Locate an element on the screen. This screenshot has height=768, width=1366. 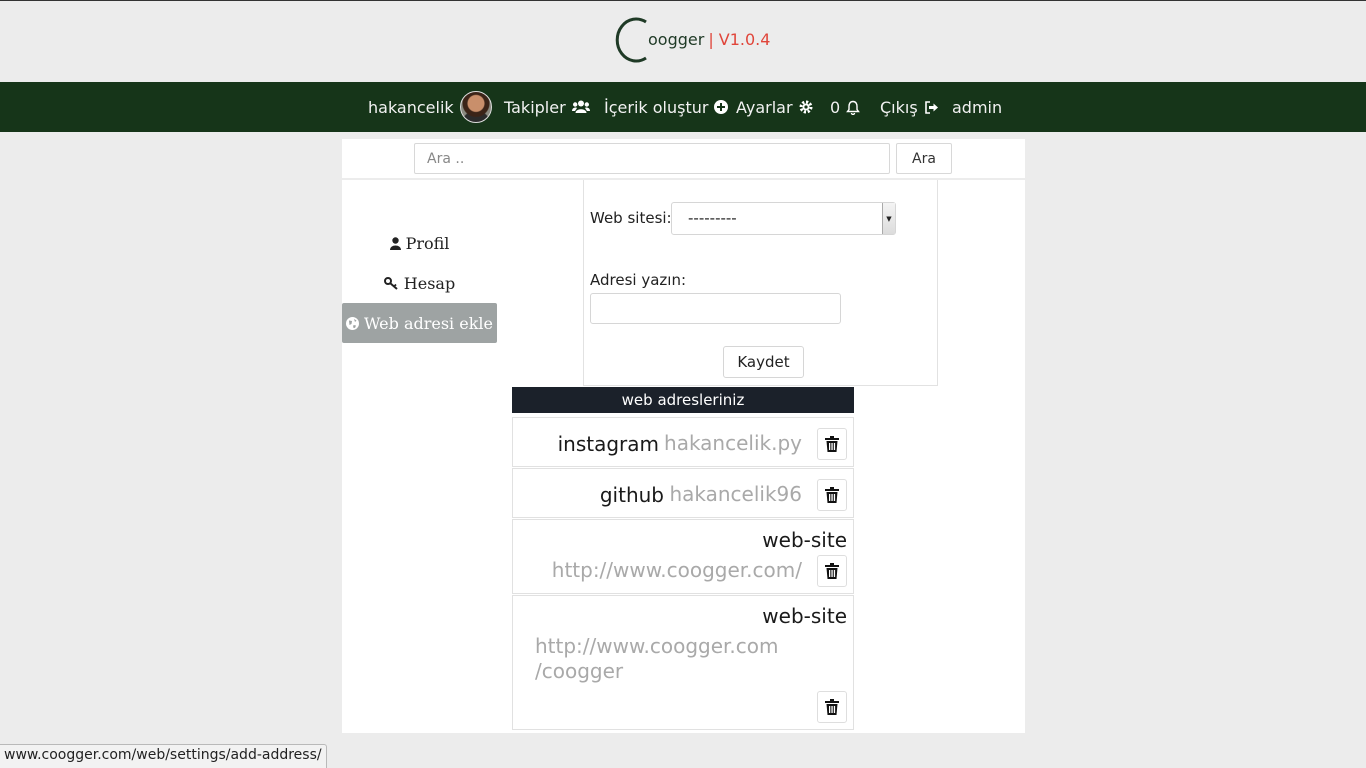
address-site: github is located at coordinates (631, 495).